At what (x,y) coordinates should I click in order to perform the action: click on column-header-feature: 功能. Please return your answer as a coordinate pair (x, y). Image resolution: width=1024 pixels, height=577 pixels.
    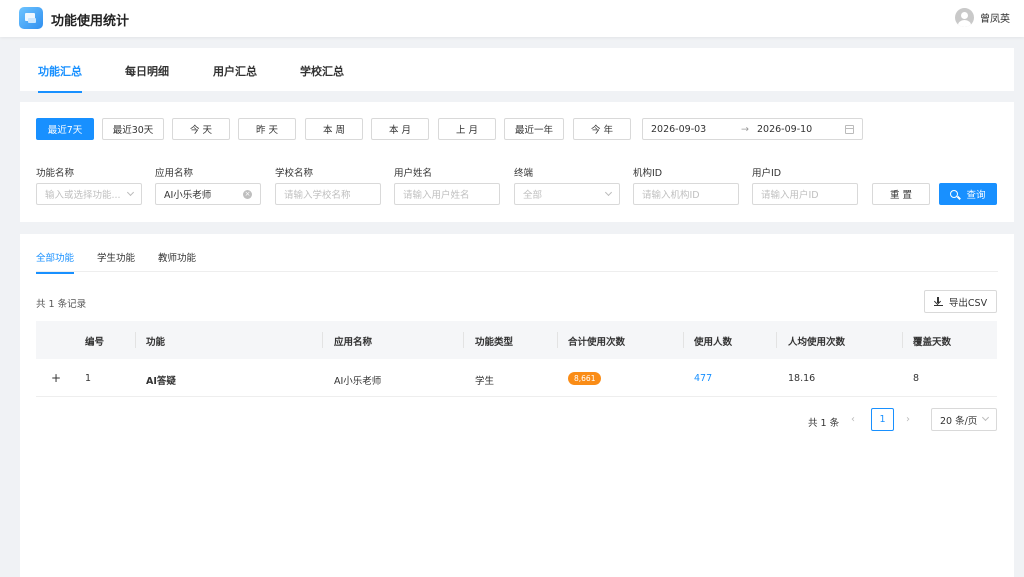
    Looking at the image, I should click on (155, 341).